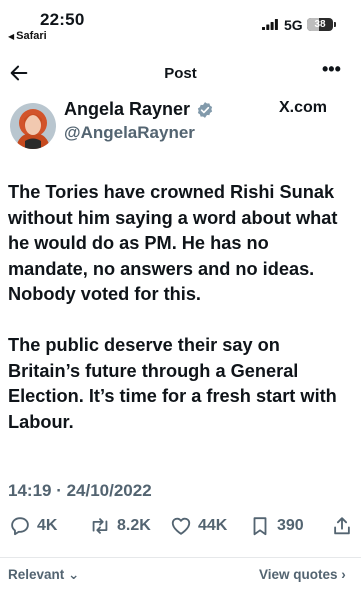  Describe the element at coordinates (47, 525) in the screenshot. I see `reply-count: 4K` at that location.